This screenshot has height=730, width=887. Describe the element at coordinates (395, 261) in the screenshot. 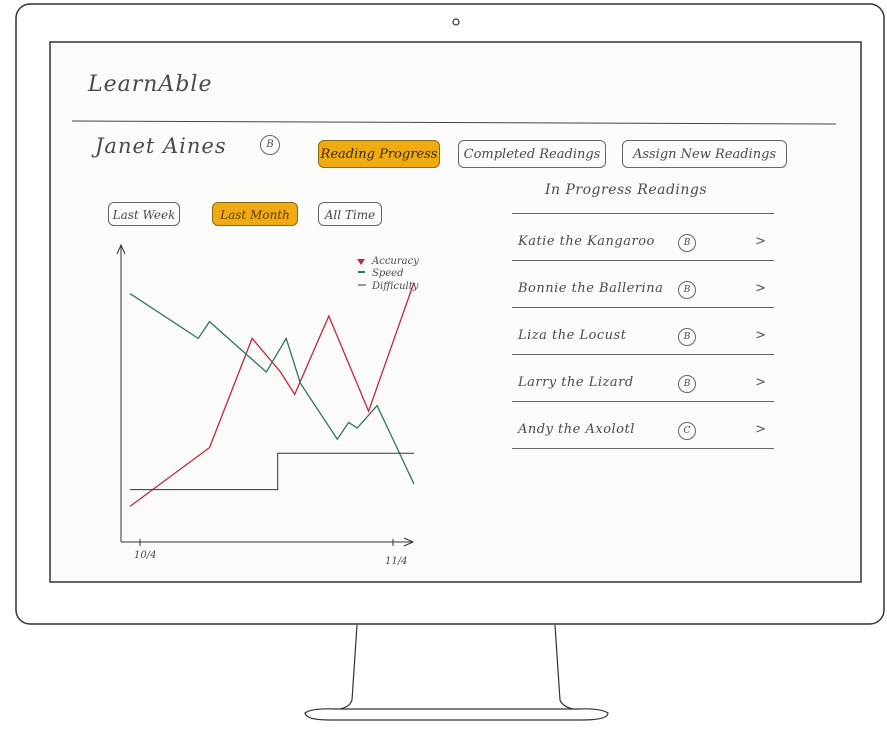

I see `legend-accuracy-label: Accuracy` at that location.